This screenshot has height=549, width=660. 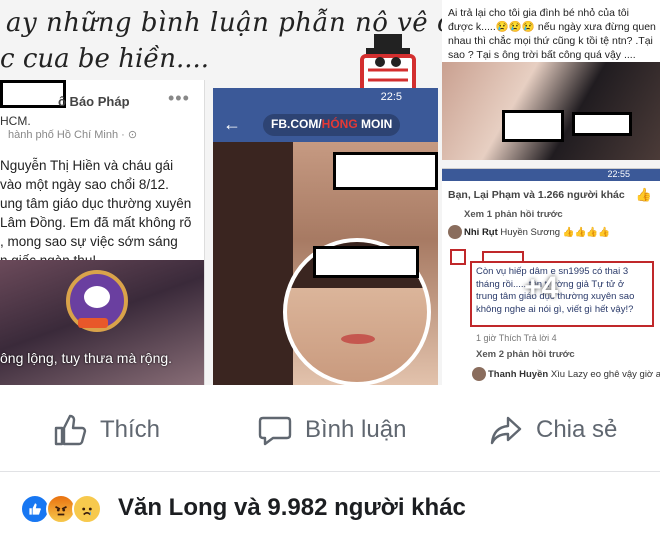 What do you see at coordinates (506, 430) in the screenshot?
I see `share-arrow-icon` at bounding box center [506, 430].